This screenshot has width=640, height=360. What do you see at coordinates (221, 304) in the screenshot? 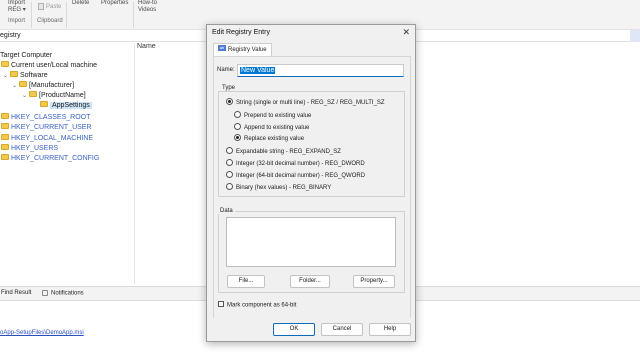
I see `checkbox-icon` at bounding box center [221, 304].